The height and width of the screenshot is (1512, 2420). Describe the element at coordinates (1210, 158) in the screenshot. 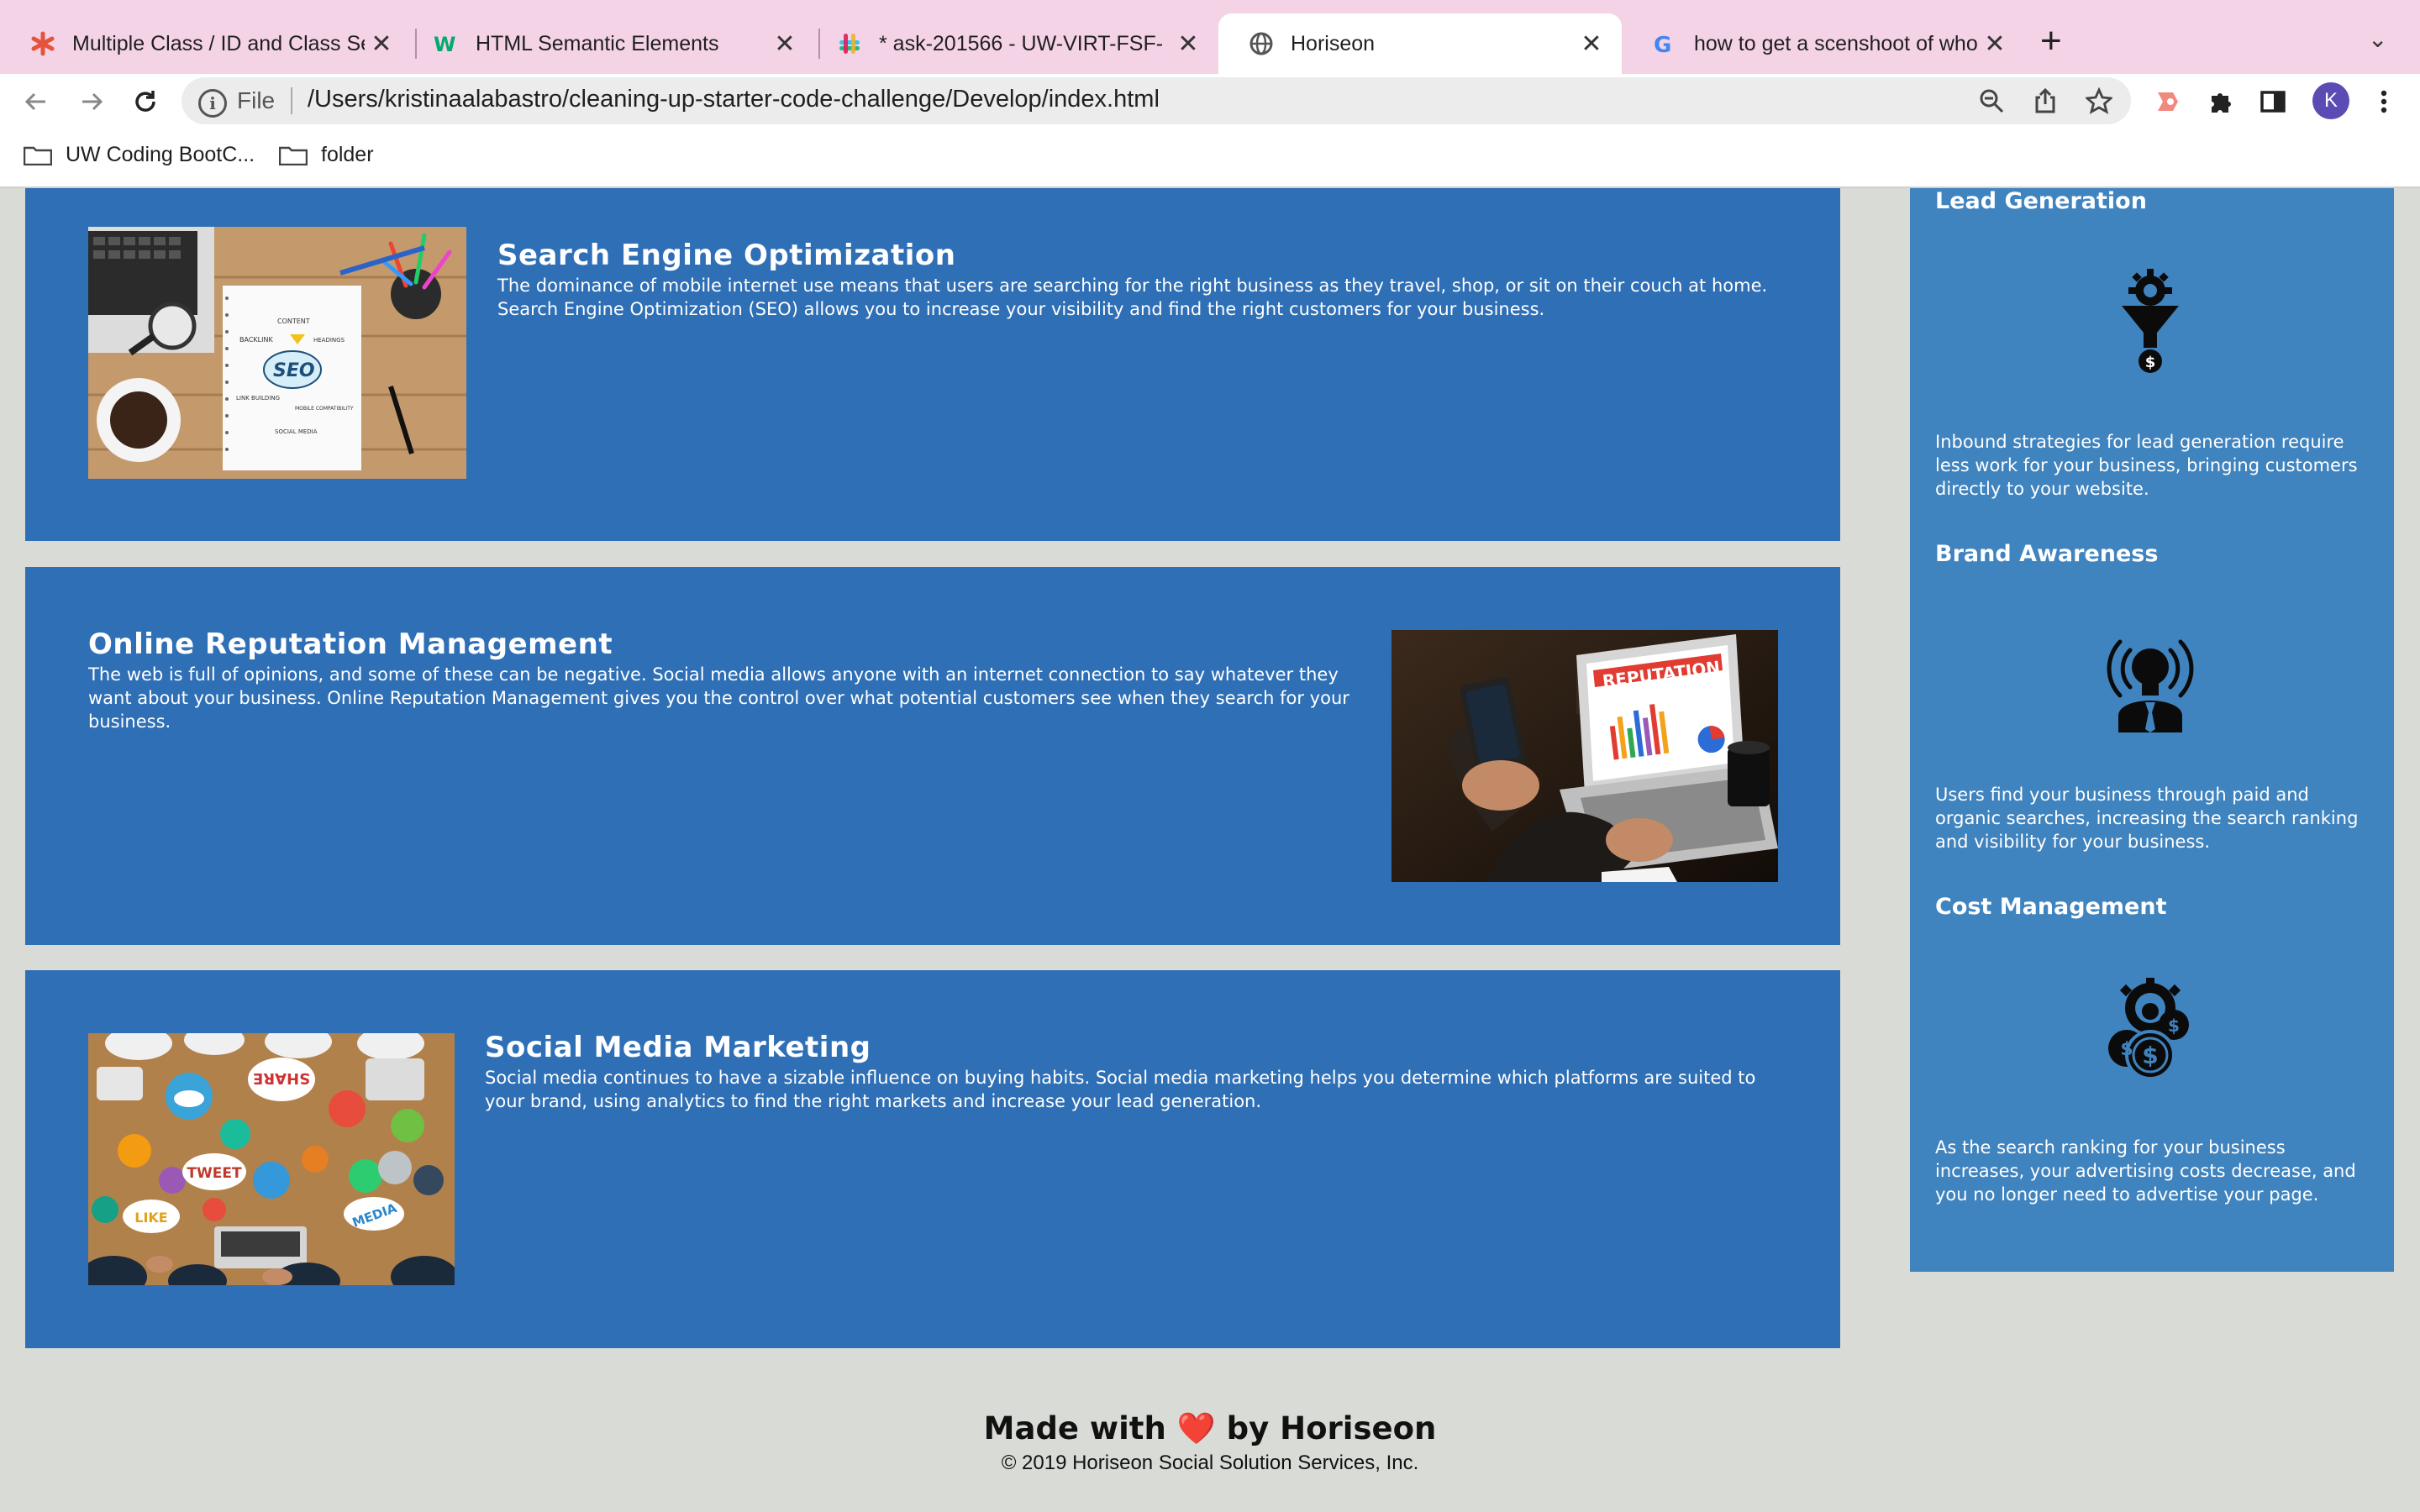

I see `bookmarks-bar: UW Coding BootC... folder` at that location.